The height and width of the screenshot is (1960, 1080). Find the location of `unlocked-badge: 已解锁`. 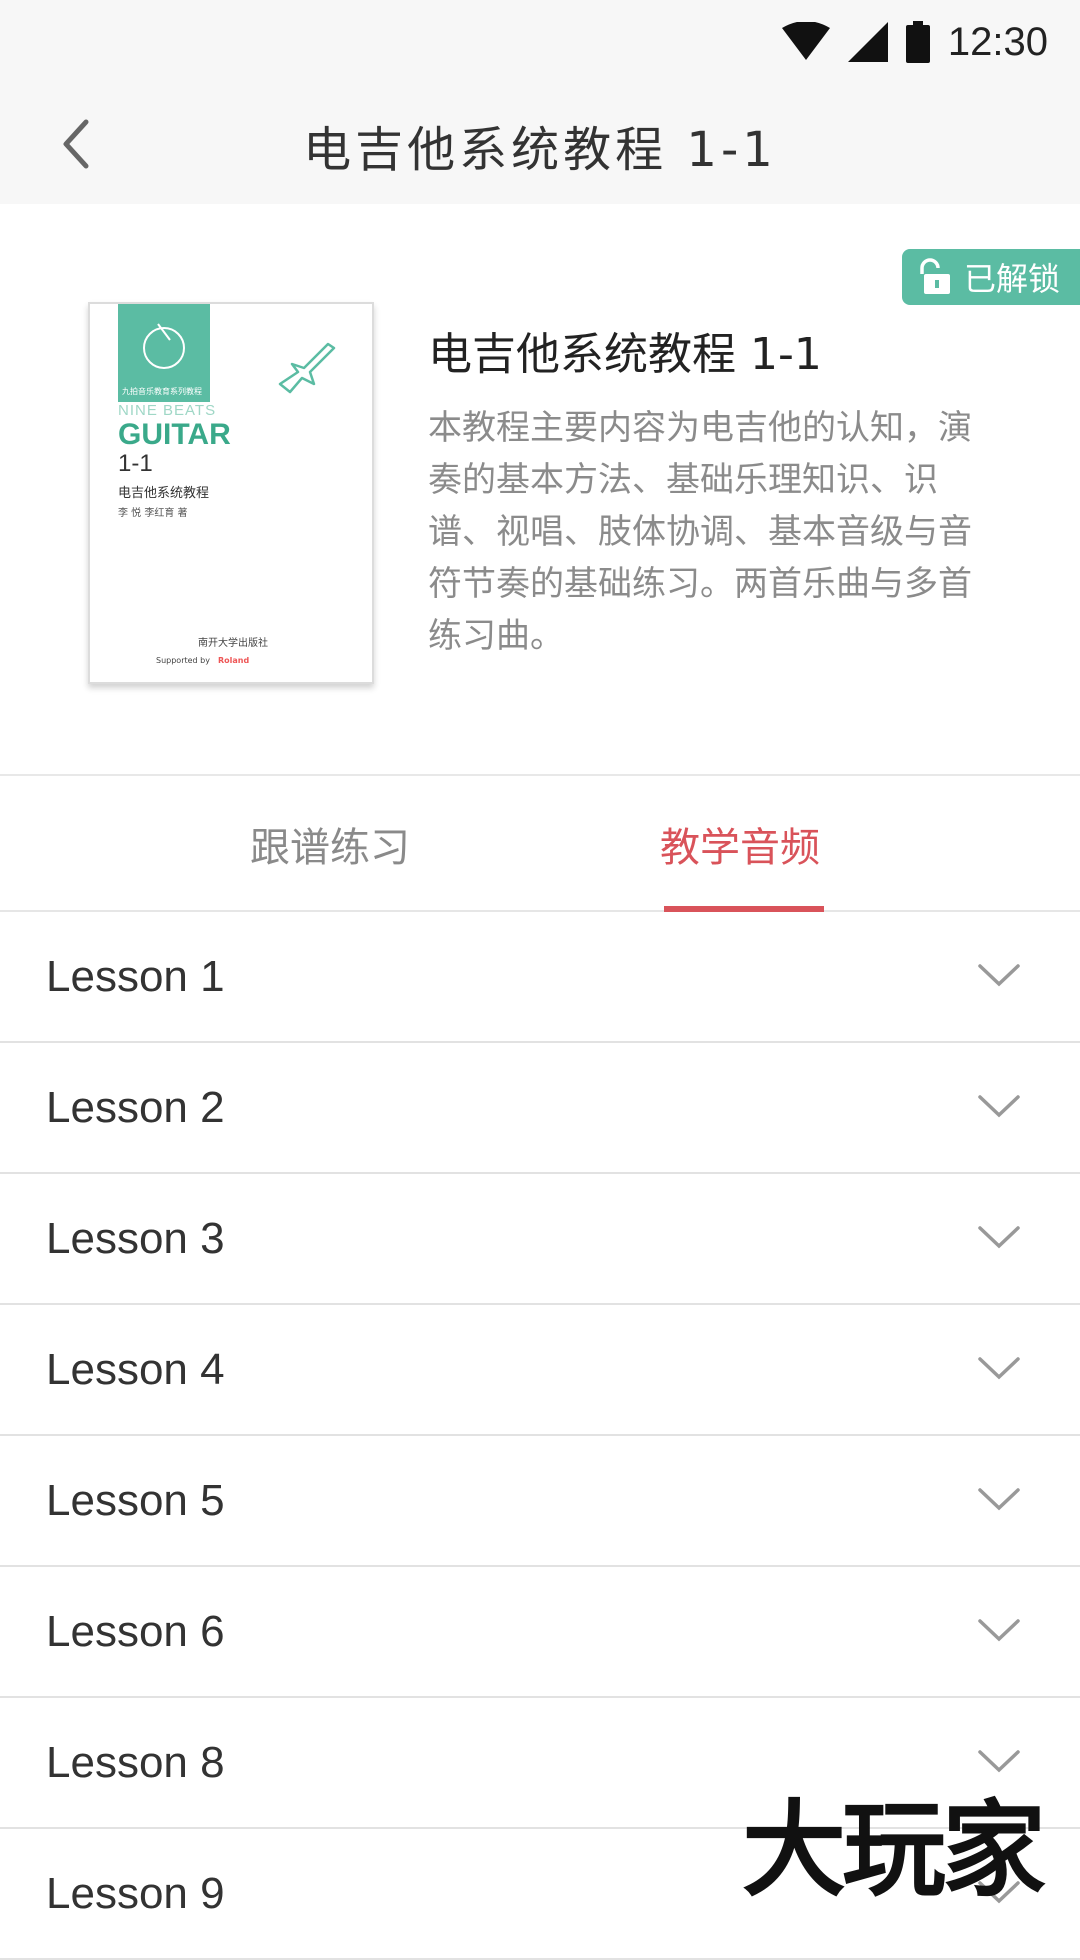

unlocked-badge: 已解锁 is located at coordinates (991, 277).